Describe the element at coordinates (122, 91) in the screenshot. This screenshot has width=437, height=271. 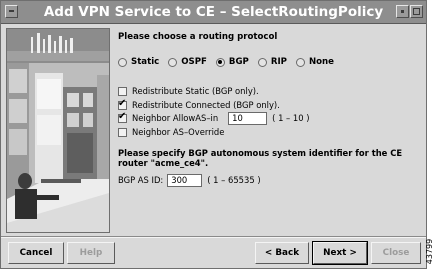
I see `redistribute-static-box` at that location.